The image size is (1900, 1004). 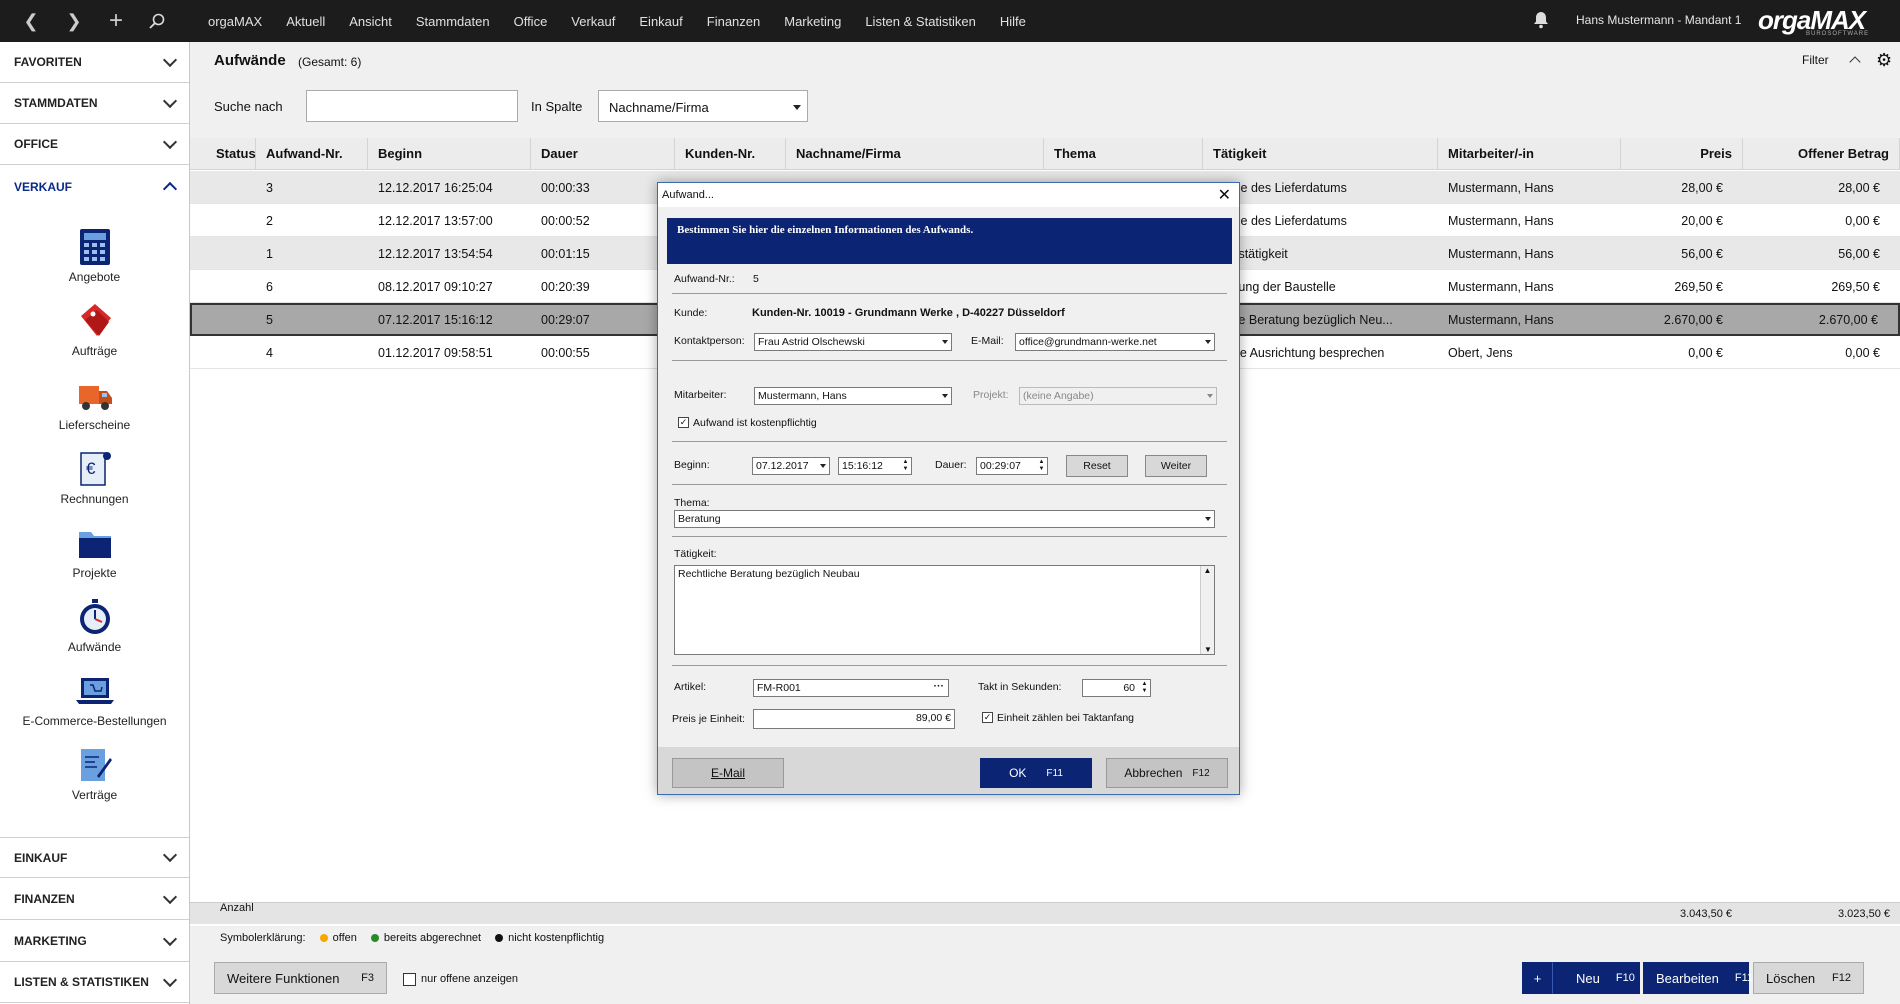 I want to click on logo-subtitle: BÜROSOFTWARE, so click(x=1838, y=34).